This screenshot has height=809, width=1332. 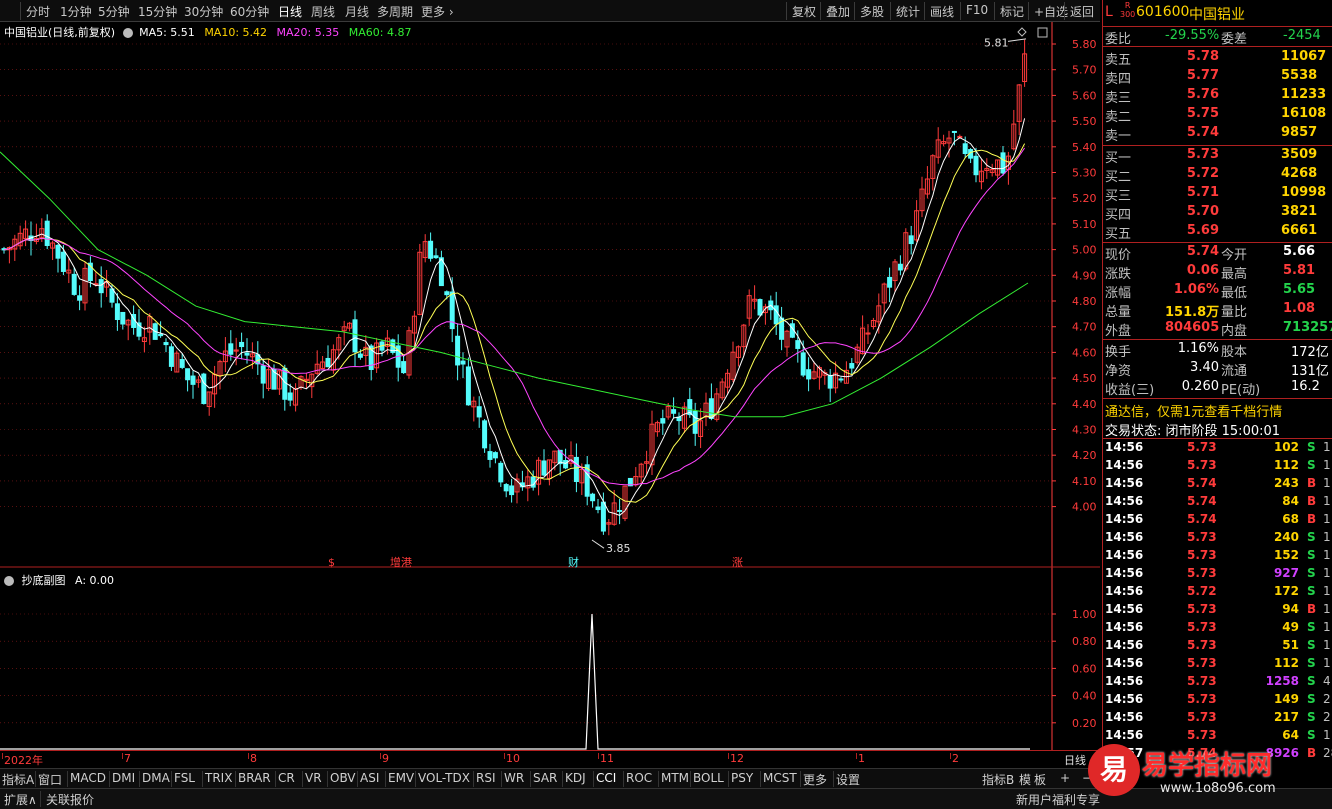 What do you see at coordinates (872, 11) in the screenshot?
I see `toolbar-button-2: 多股` at bounding box center [872, 11].